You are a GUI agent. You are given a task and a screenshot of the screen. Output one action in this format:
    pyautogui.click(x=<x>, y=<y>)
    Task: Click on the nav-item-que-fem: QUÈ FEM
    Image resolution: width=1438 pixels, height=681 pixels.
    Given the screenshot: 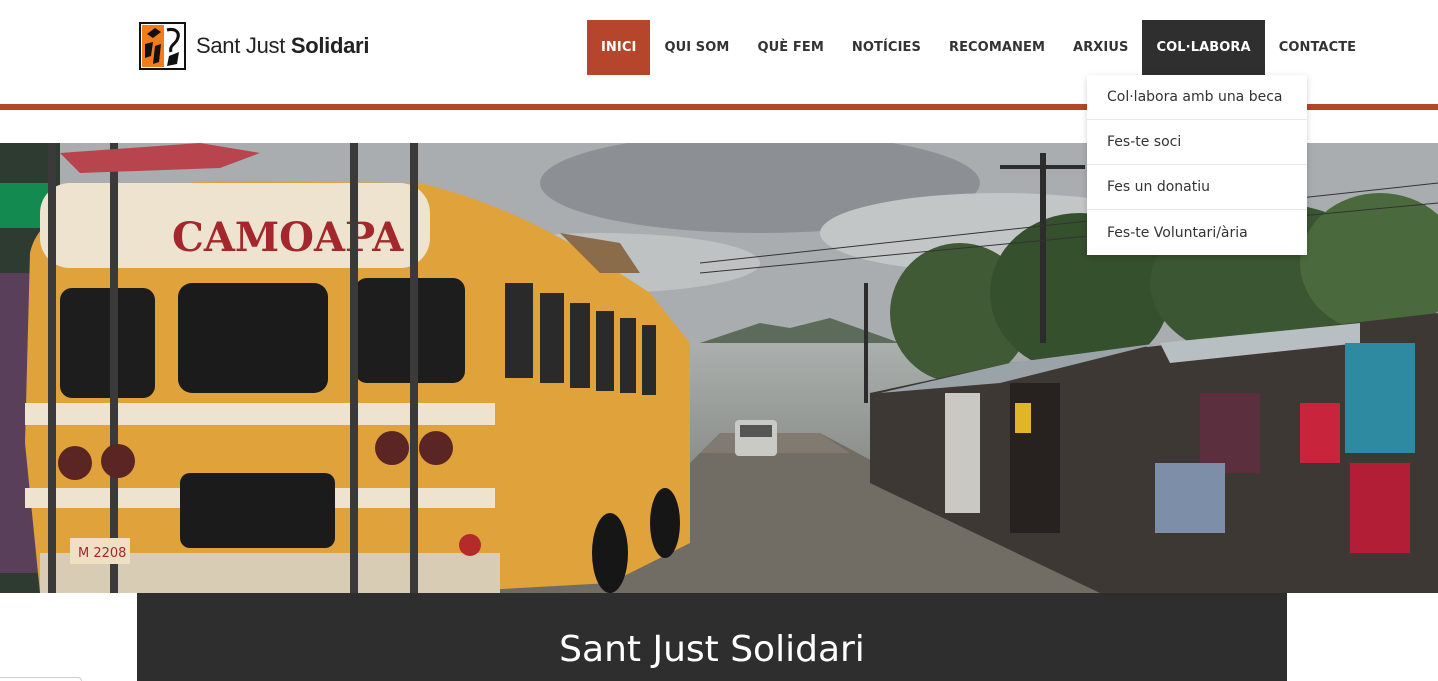 What is the action you would take?
    pyautogui.click(x=790, y=47)
    